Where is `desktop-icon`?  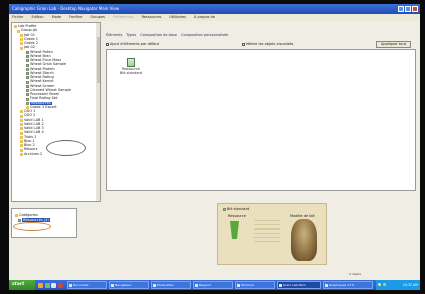 desktop-icon is located at coordinates (53, 285).